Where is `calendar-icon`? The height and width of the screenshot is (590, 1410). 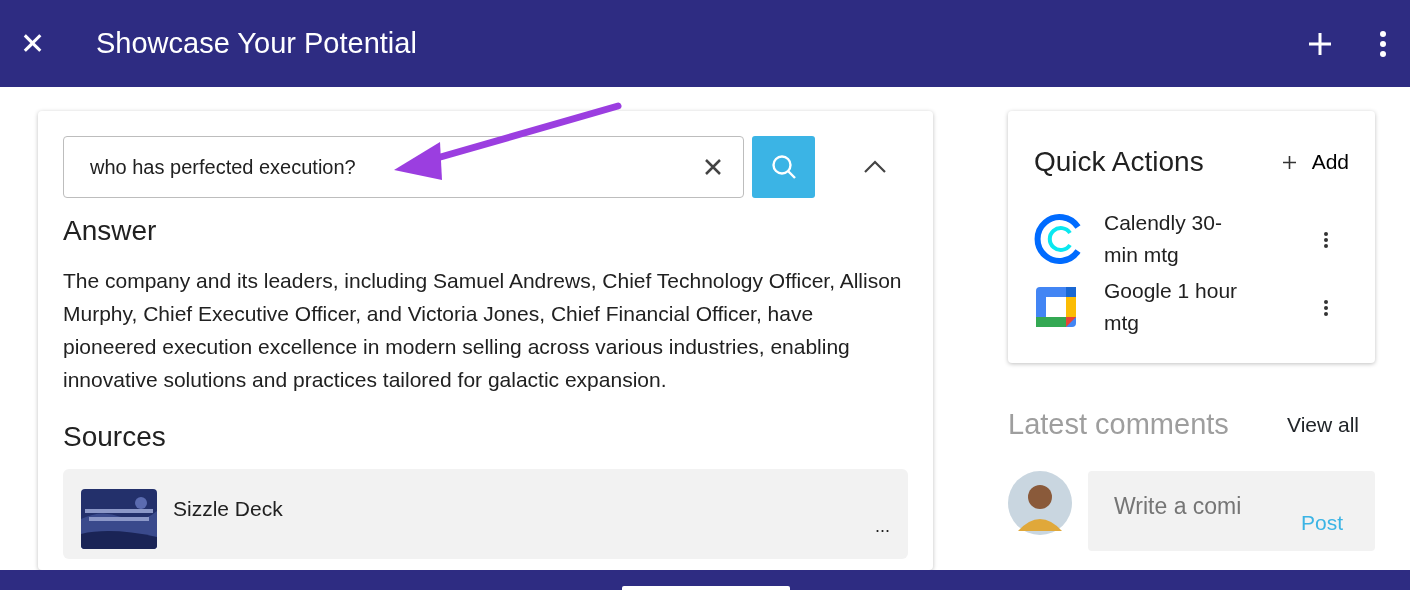
calendar-icon is located at coordinates (1056, 307).